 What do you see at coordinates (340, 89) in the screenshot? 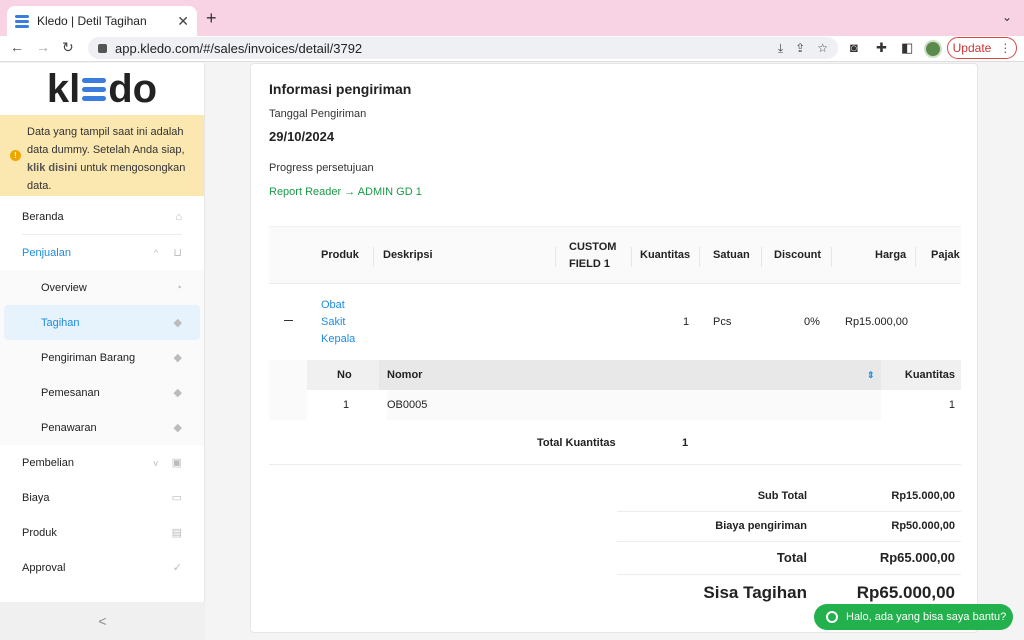
I see `section-title: Informasi pengiriman` at bounding box center [340, 89].